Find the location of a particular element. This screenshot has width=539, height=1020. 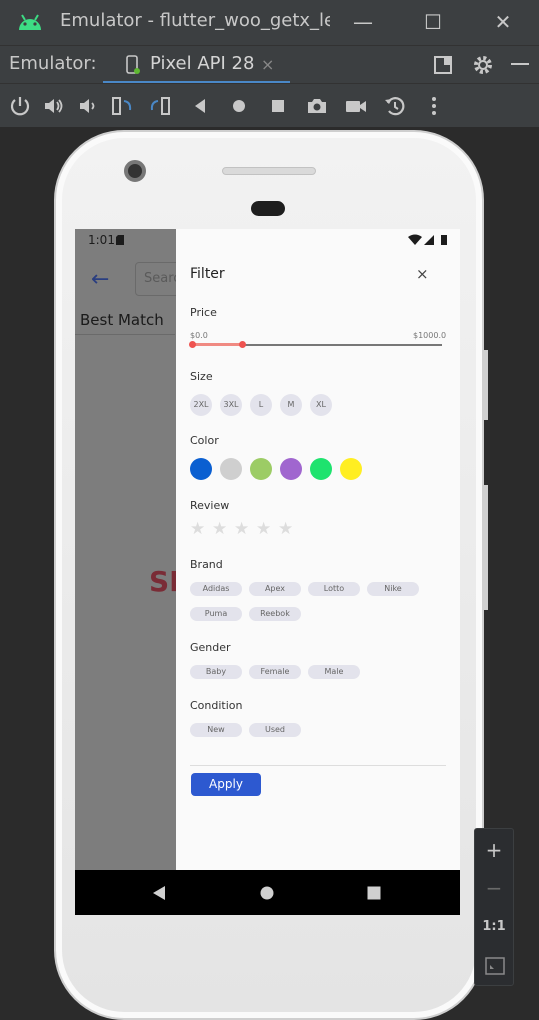

hide-panel-icon is located at coordinates (520, 64).